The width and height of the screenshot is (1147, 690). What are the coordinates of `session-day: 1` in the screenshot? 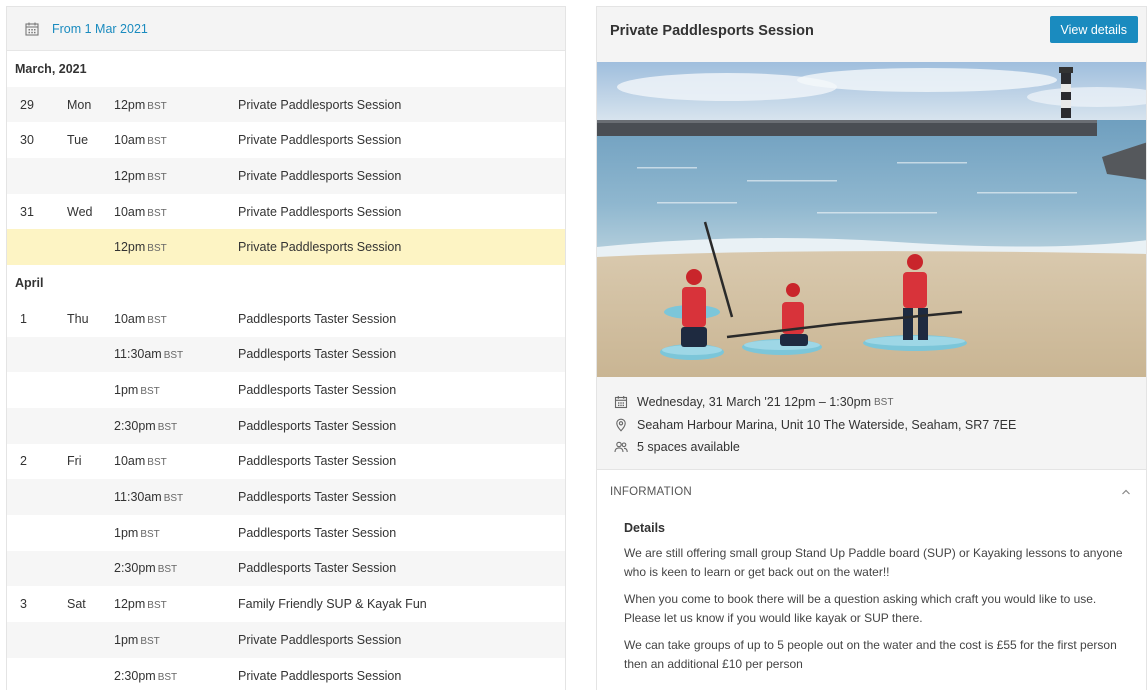 It's located at (23, 318).